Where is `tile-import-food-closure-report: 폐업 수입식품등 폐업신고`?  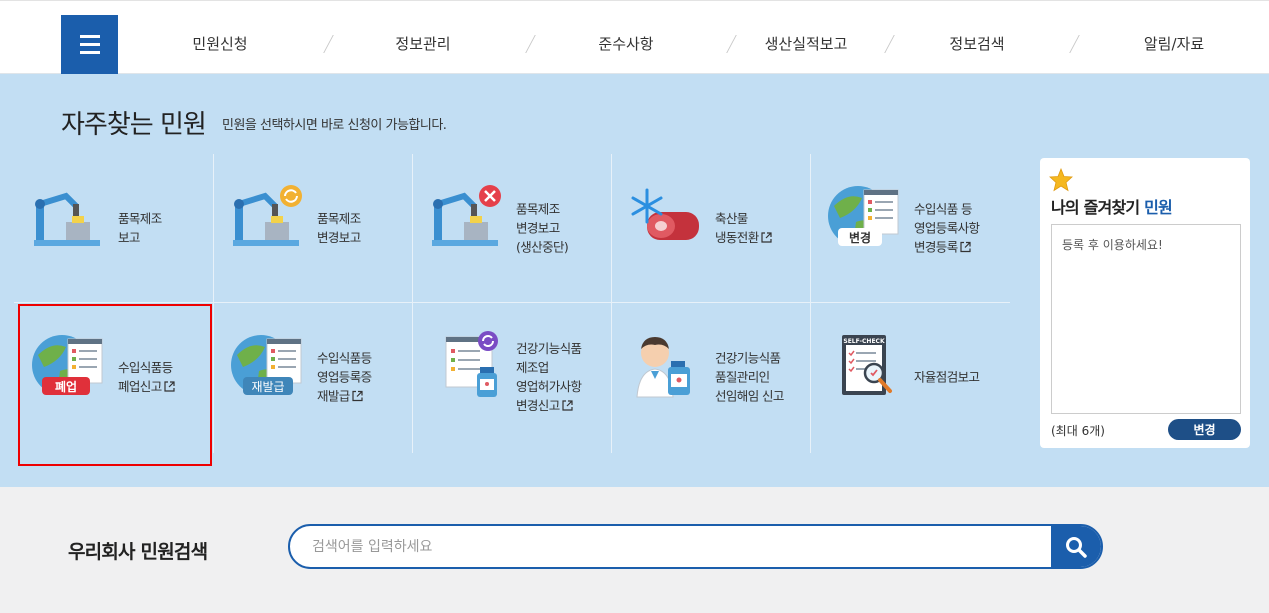
tile-import-food-closure-report: 폐업 수입식품등 폐업신고 is located at coordinates (113, 377).